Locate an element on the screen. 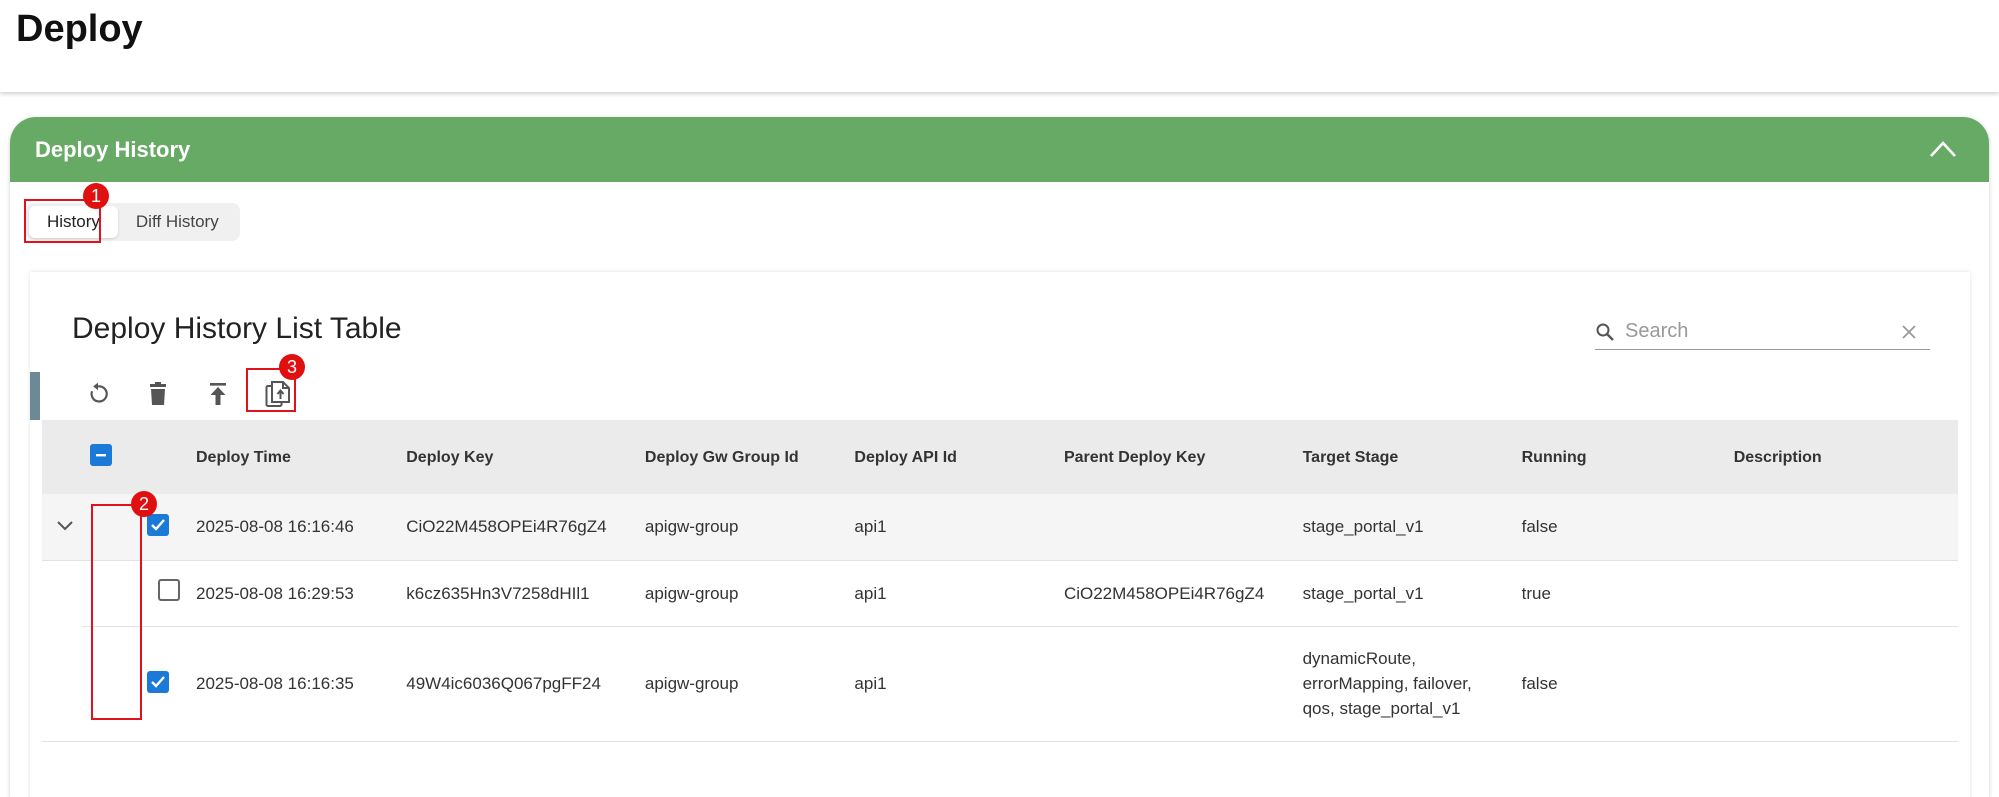 This screenshot has width=1999, height=797. cell-deploy-time: 2025-08-08 16:29:53 is located at coordinates (293, 593).